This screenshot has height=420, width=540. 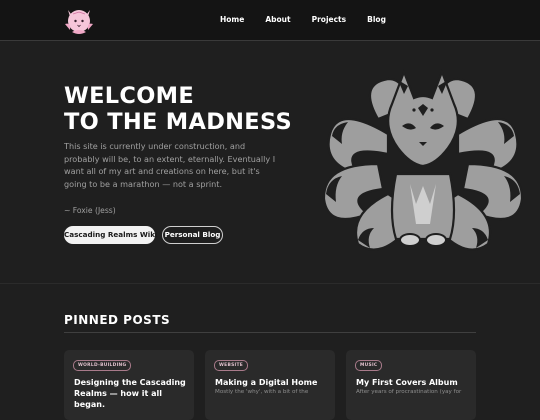 I want to click on personal-blog-button: Personal Blog, so click(x=192, y=235).